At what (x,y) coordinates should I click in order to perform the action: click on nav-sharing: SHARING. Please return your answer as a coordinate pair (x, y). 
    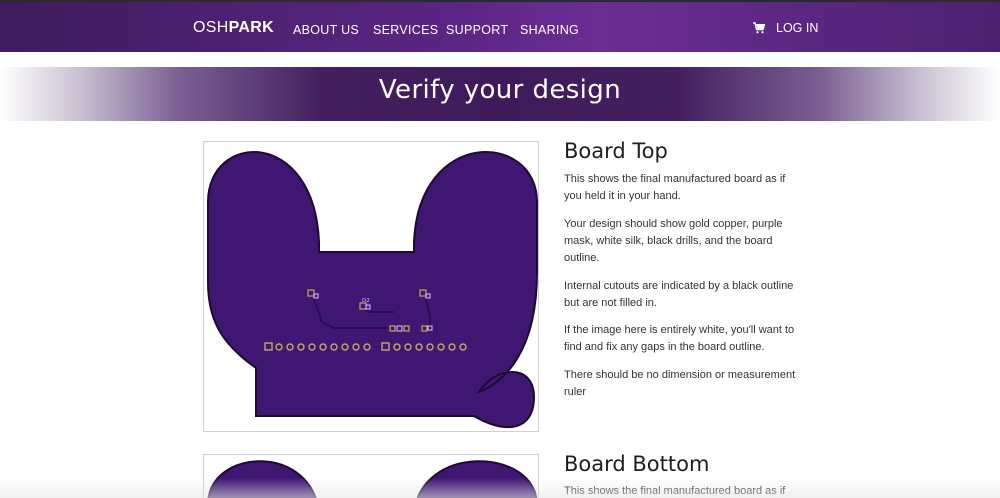
    Looking at the image, I should click on (549, 30).